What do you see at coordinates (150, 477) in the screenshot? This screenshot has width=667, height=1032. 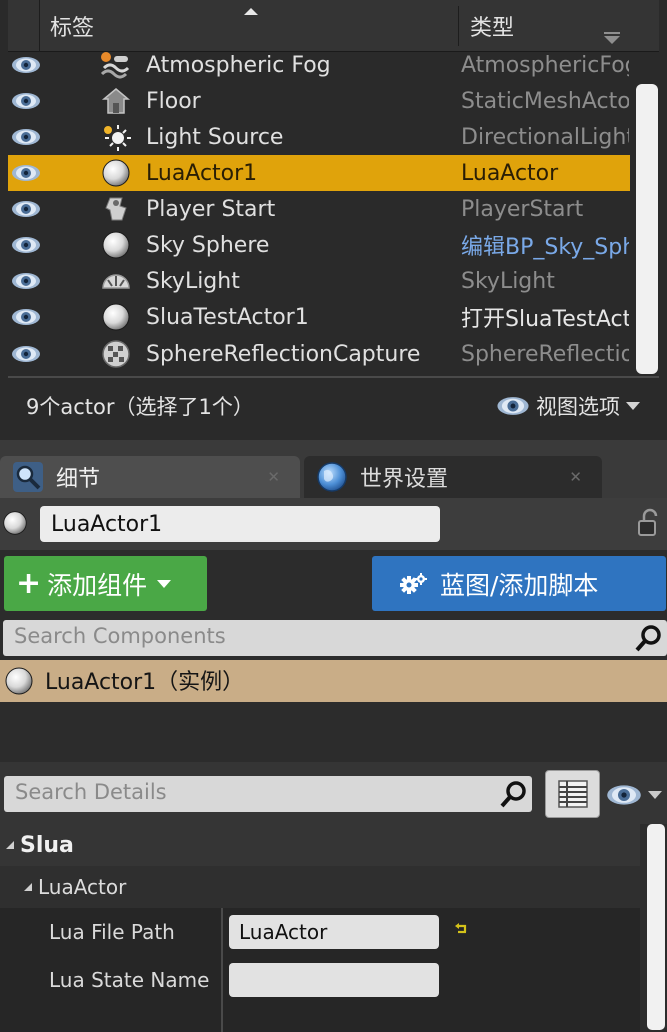 I see `tab-details: 细节 ✕` at bounding box center [150, 477].